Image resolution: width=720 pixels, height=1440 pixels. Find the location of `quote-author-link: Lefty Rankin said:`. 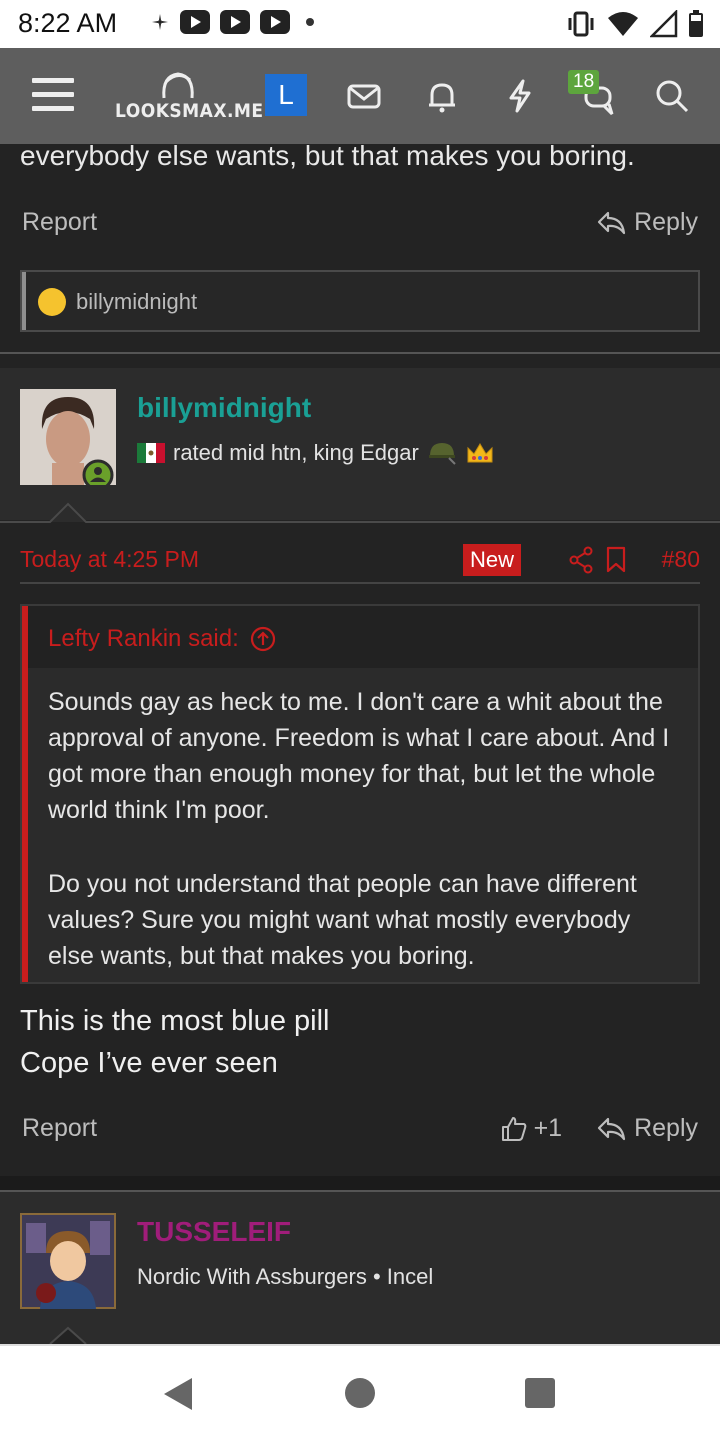

quote-author-link: Lefty Rankin said: is located at coordinates (162, 639).